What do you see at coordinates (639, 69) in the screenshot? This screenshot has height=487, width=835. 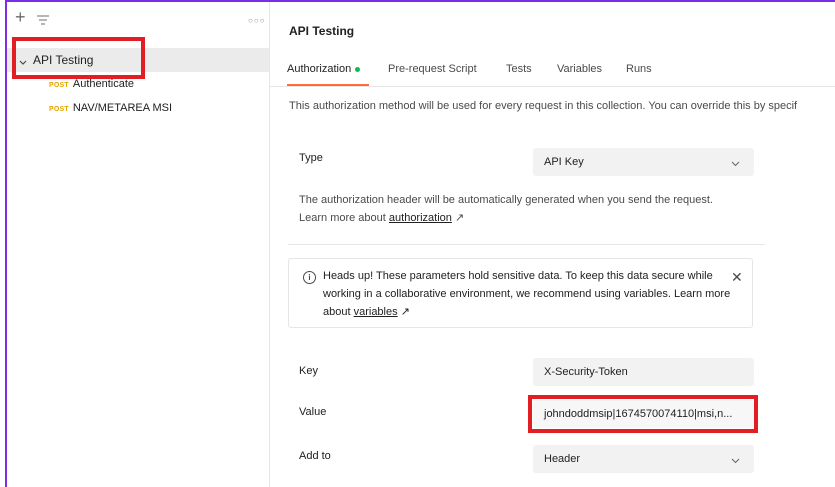 I see `tab-runs: Runs` at bounding box center [639, 69].